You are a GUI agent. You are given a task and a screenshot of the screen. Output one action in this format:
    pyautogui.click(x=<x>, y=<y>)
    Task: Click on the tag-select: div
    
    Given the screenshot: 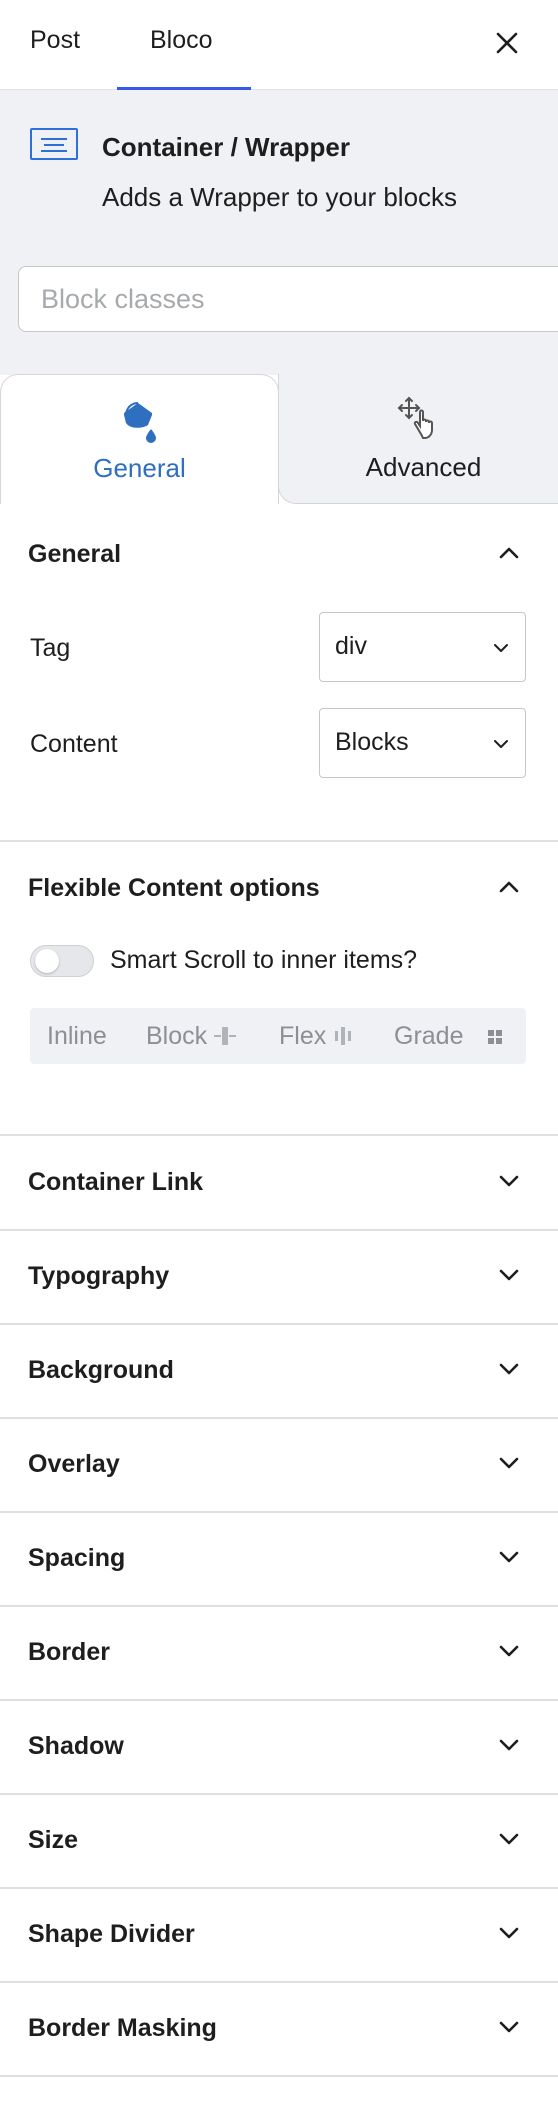 What is the action you would take?
    pyautogui.click(x=422, y=647)
    